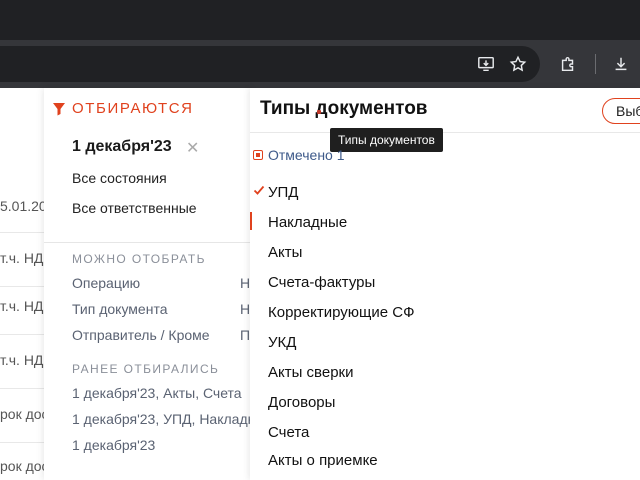 The width and height of the screenshot is (640, 480). What do you see at coordinates (283, 192) in the screenshot?
I see `doc-type-upd: УПД` at bounding box center [283, 192].